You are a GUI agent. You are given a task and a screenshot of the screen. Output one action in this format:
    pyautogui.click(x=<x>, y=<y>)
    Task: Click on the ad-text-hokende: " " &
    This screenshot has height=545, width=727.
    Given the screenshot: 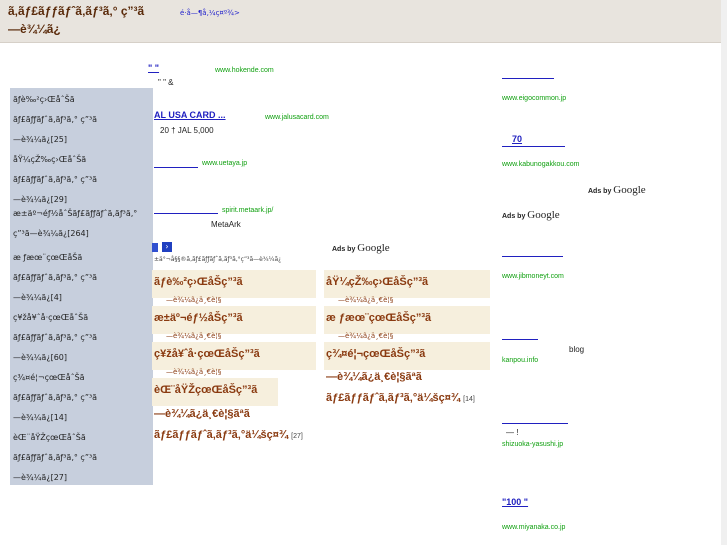 What is the action you would take?
    pyautogui.click(x=166, y=82)
    